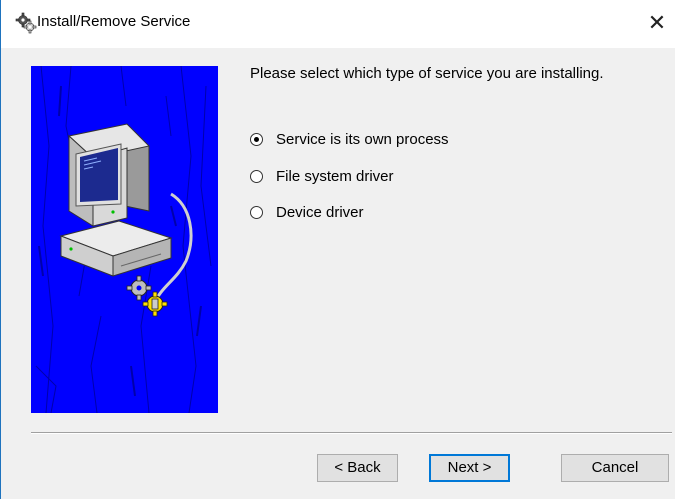  Describe the element at coordinates (335, 176) in the screenshot. I see `option-label: File system driver` at that location.